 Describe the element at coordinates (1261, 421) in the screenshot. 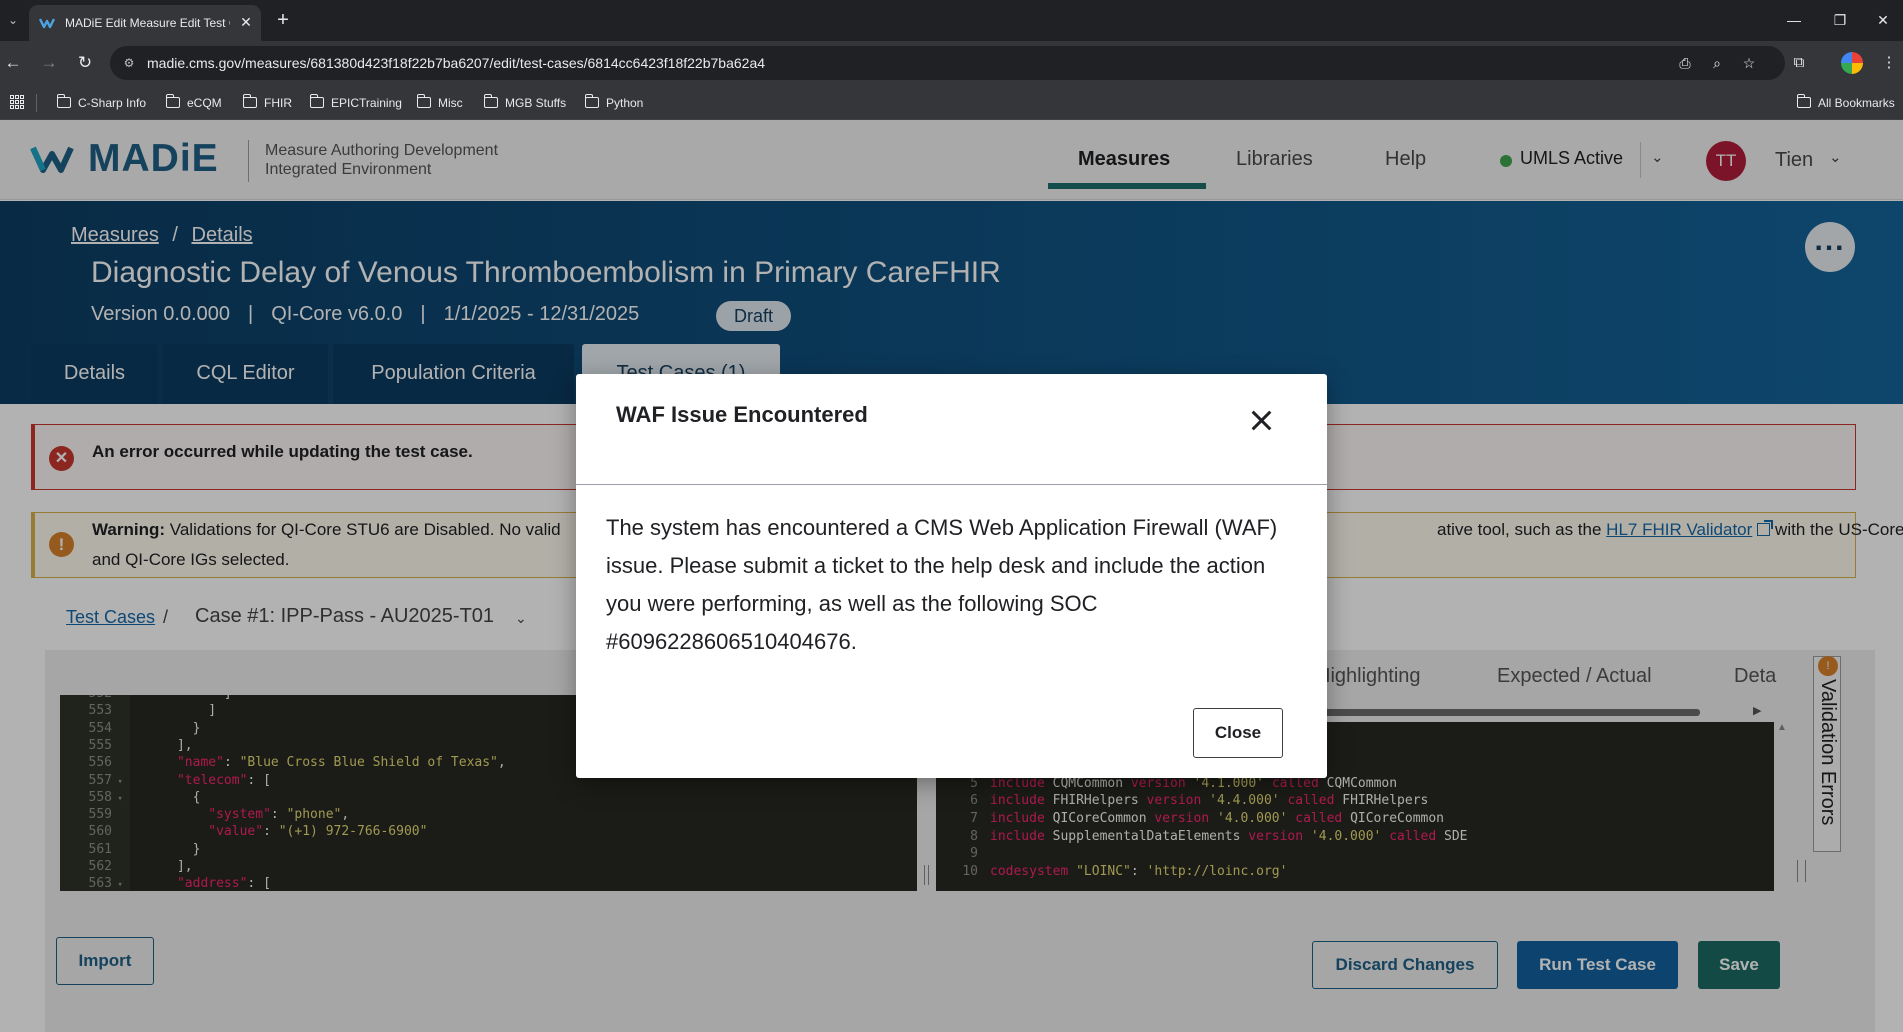

I see `close-icon` at that location.